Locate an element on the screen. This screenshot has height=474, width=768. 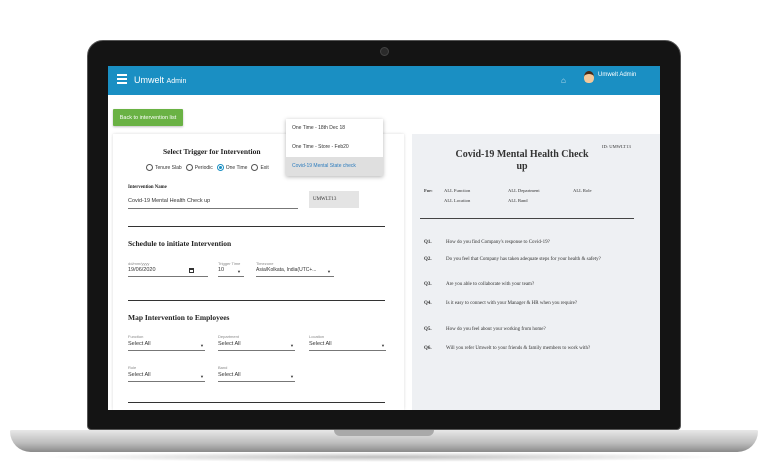
band-label: Band is located at coordinates (223, 367).